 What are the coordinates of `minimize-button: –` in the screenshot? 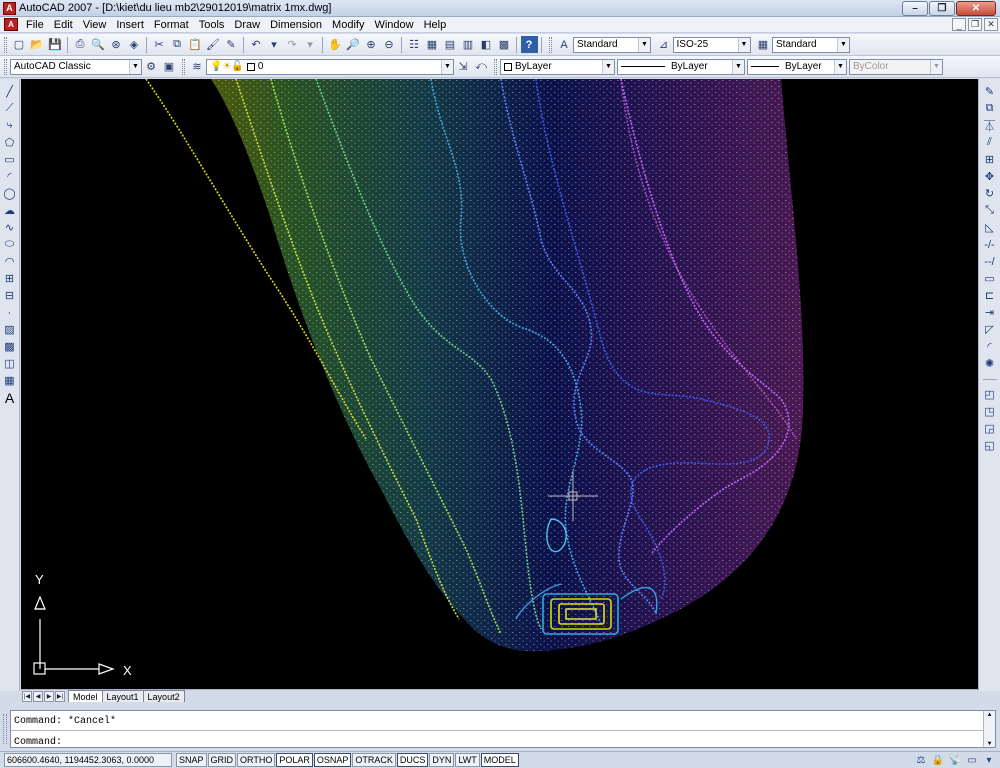 It's located at (915, 8).